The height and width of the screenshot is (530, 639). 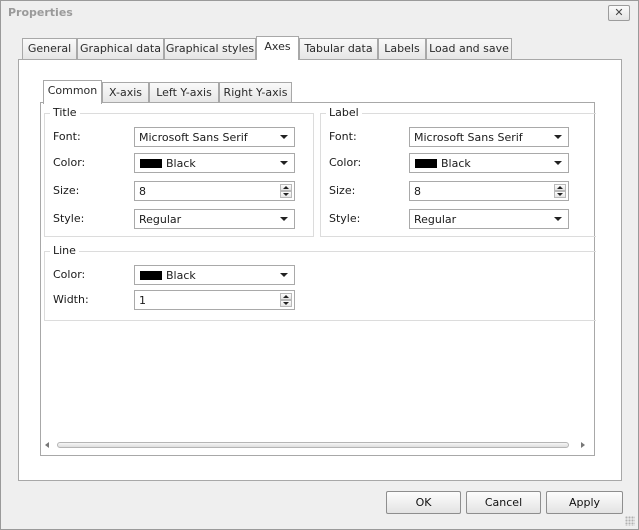 What do you see at coordinates (142, 300) in the screenshot?
I see `stepper-value: 1` at bounding box center [142, 300].